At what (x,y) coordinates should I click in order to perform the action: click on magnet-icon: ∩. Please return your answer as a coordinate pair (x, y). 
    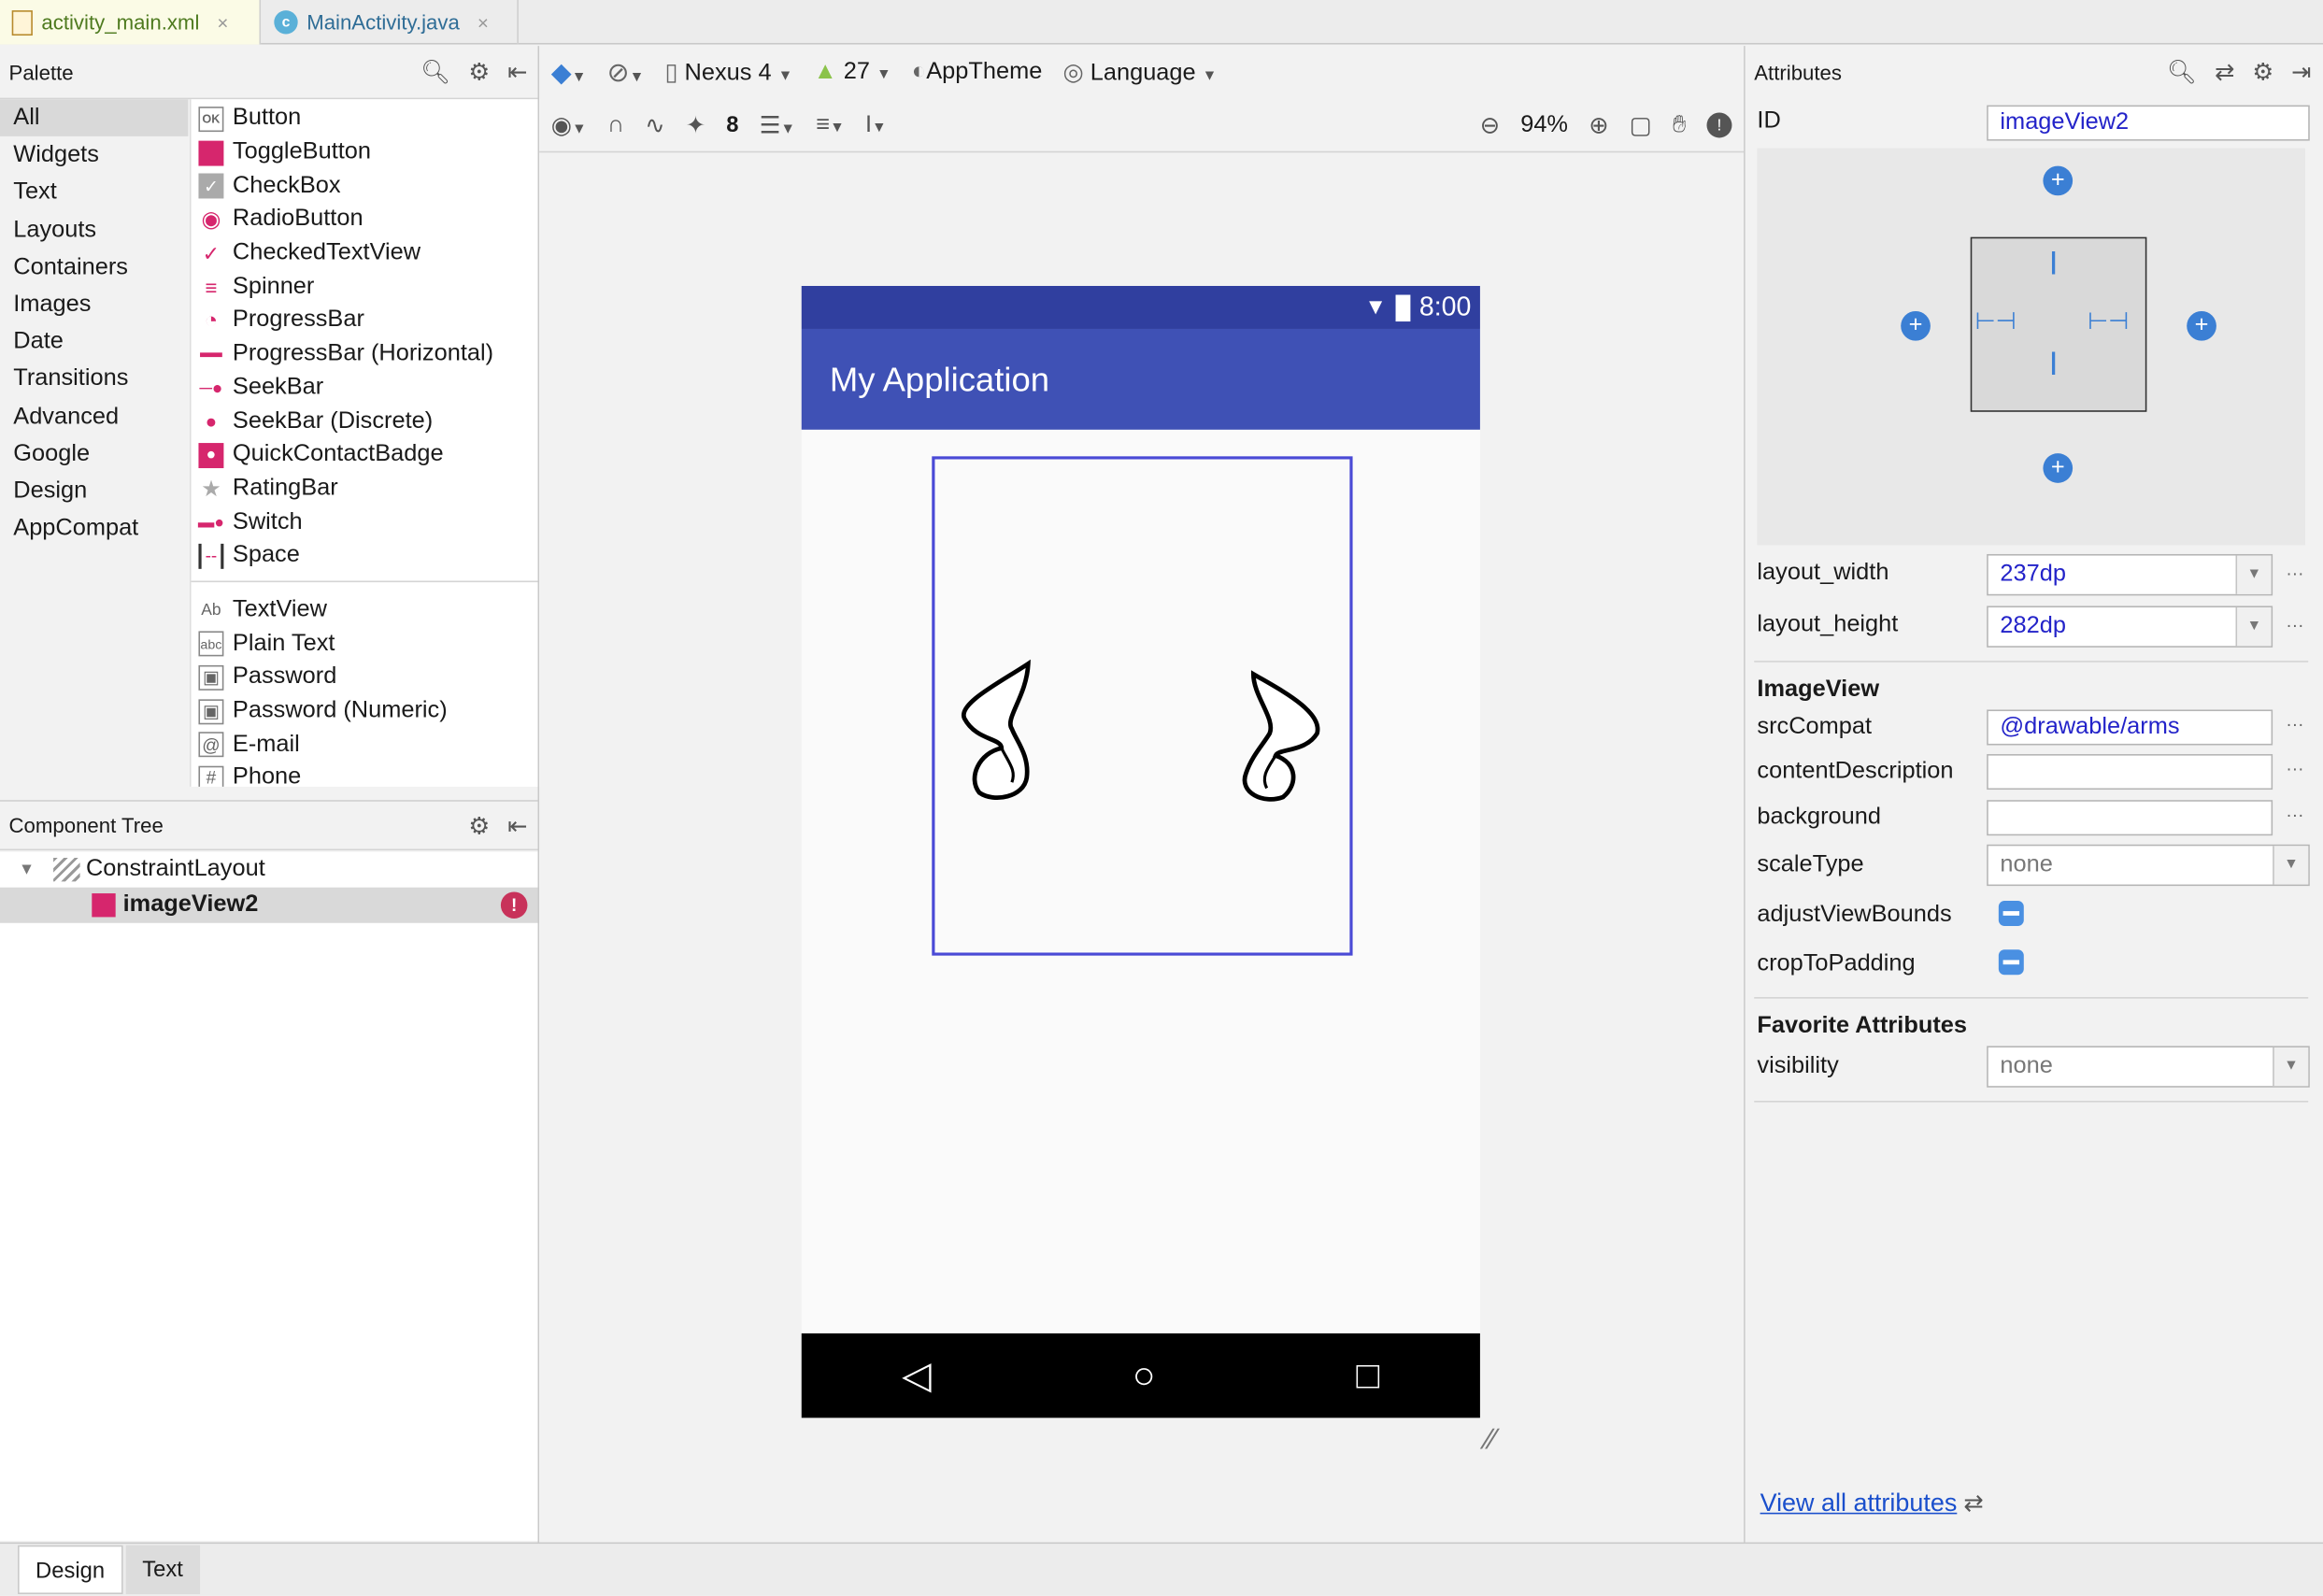
    Looking at the image, I should click on (616, 125).